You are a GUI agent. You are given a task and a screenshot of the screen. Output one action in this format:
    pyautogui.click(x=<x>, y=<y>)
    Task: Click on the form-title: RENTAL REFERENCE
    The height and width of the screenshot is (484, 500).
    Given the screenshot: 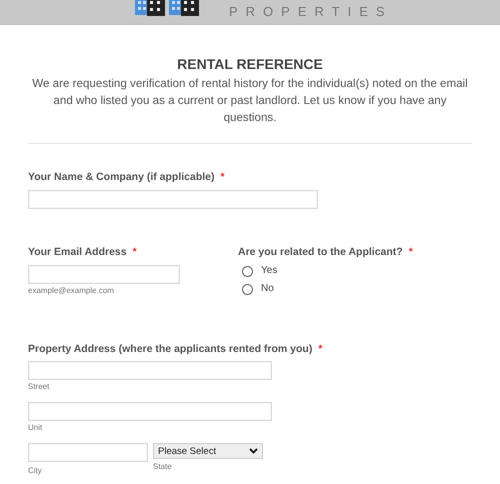 What is the action you would take?
    pyautogui.click(x=250, y=64)
    